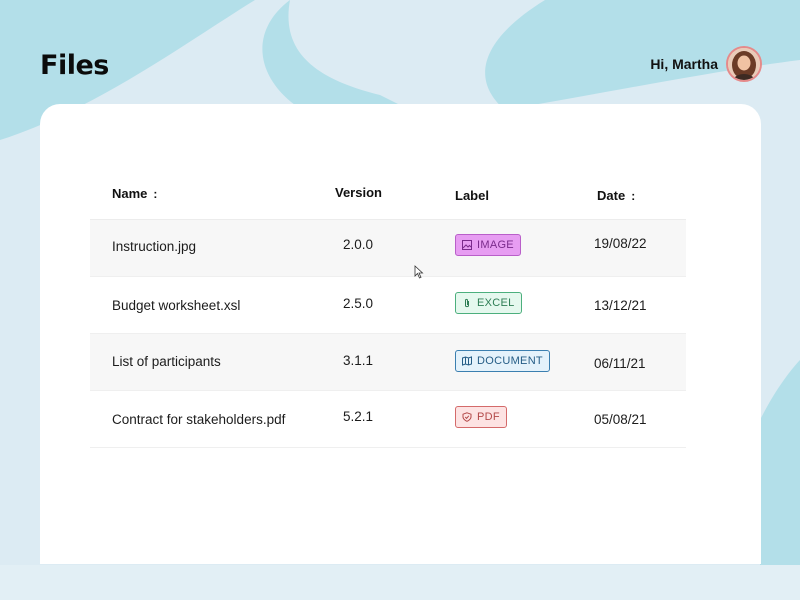  I want to click on user-menu: Hi, Martha, so click(706, 64).